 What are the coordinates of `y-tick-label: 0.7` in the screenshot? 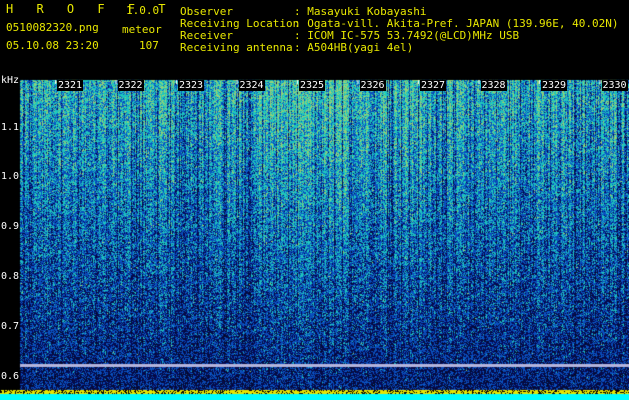 It's located at (10, 326).